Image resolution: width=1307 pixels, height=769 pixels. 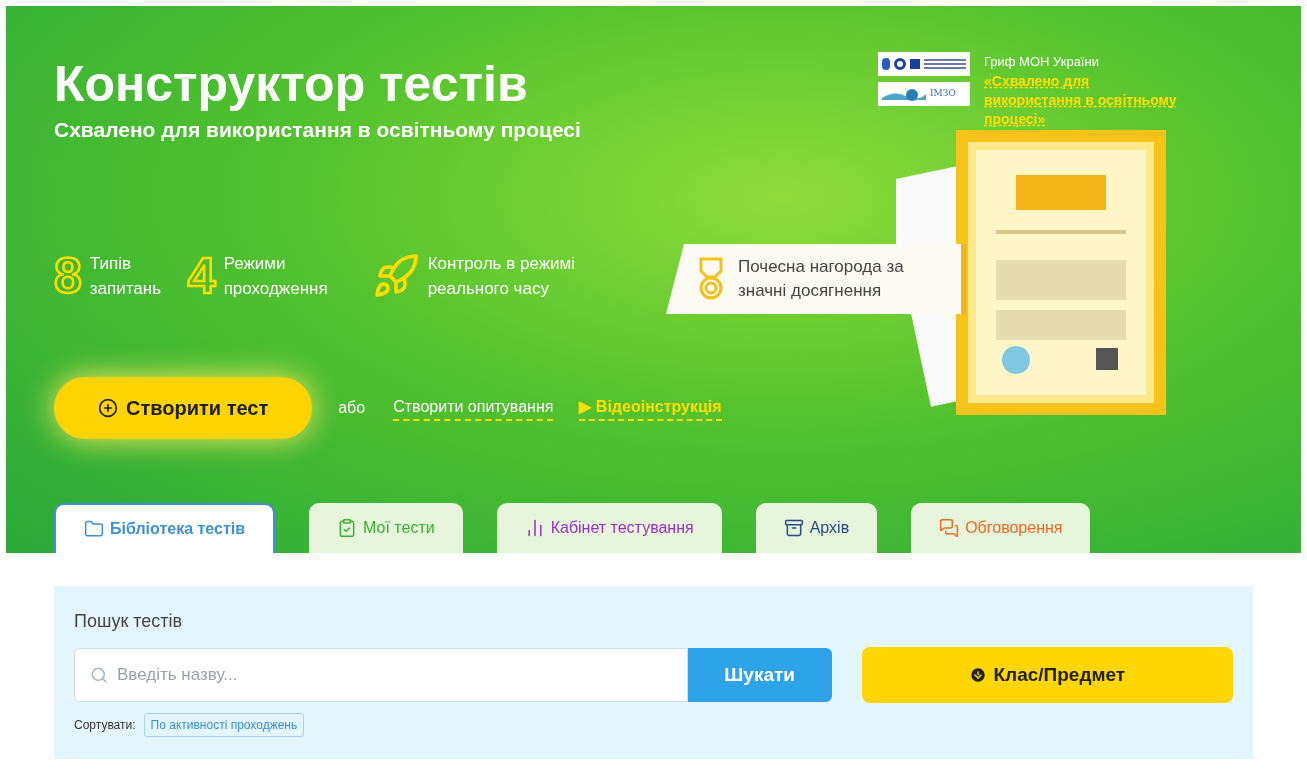 What do you see at coordinates (924, 94) in the screenshot?
I see `imzo-logo: ІМЗО` at bounding box center [924, 94].